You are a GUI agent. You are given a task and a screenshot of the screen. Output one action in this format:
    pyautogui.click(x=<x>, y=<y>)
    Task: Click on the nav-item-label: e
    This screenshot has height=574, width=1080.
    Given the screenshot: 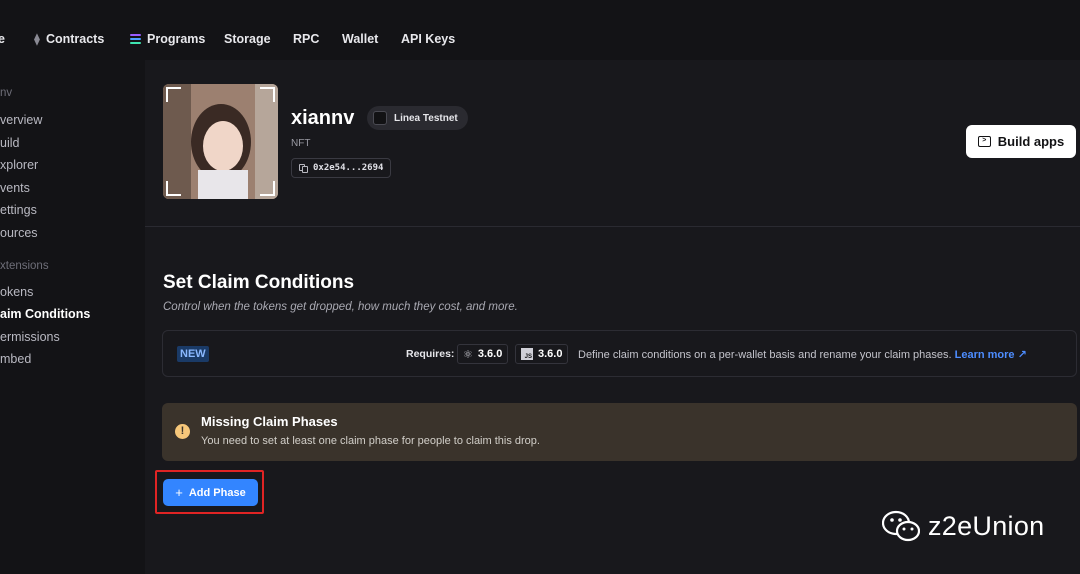 What is the action you would take?
    pyautogui.click(x=2, y=39)
    